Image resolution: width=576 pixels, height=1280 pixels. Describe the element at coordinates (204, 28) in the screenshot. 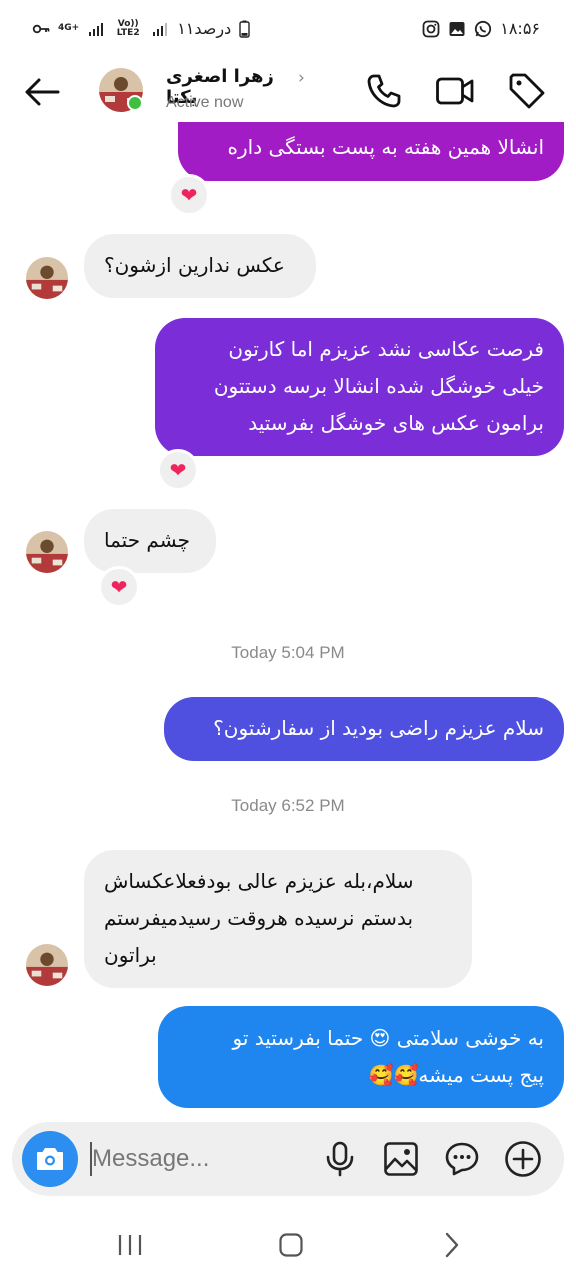

I see `battery-percent: ۱۱درصد` at that location.